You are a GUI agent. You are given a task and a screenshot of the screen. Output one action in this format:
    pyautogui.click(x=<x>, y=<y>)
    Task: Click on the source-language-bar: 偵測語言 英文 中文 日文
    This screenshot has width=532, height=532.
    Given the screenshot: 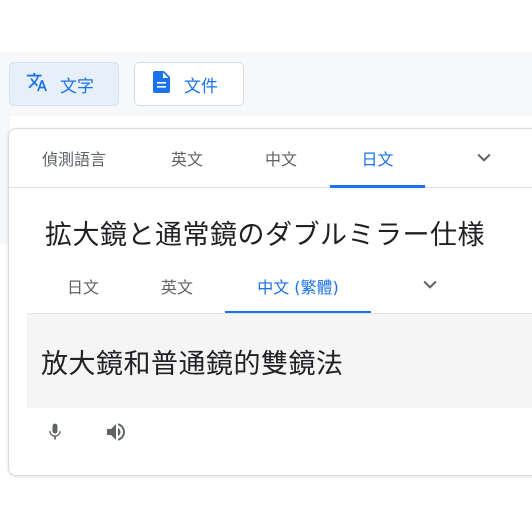 What is the action you would take?
    pyautogui.click(x=270, y=158)
    